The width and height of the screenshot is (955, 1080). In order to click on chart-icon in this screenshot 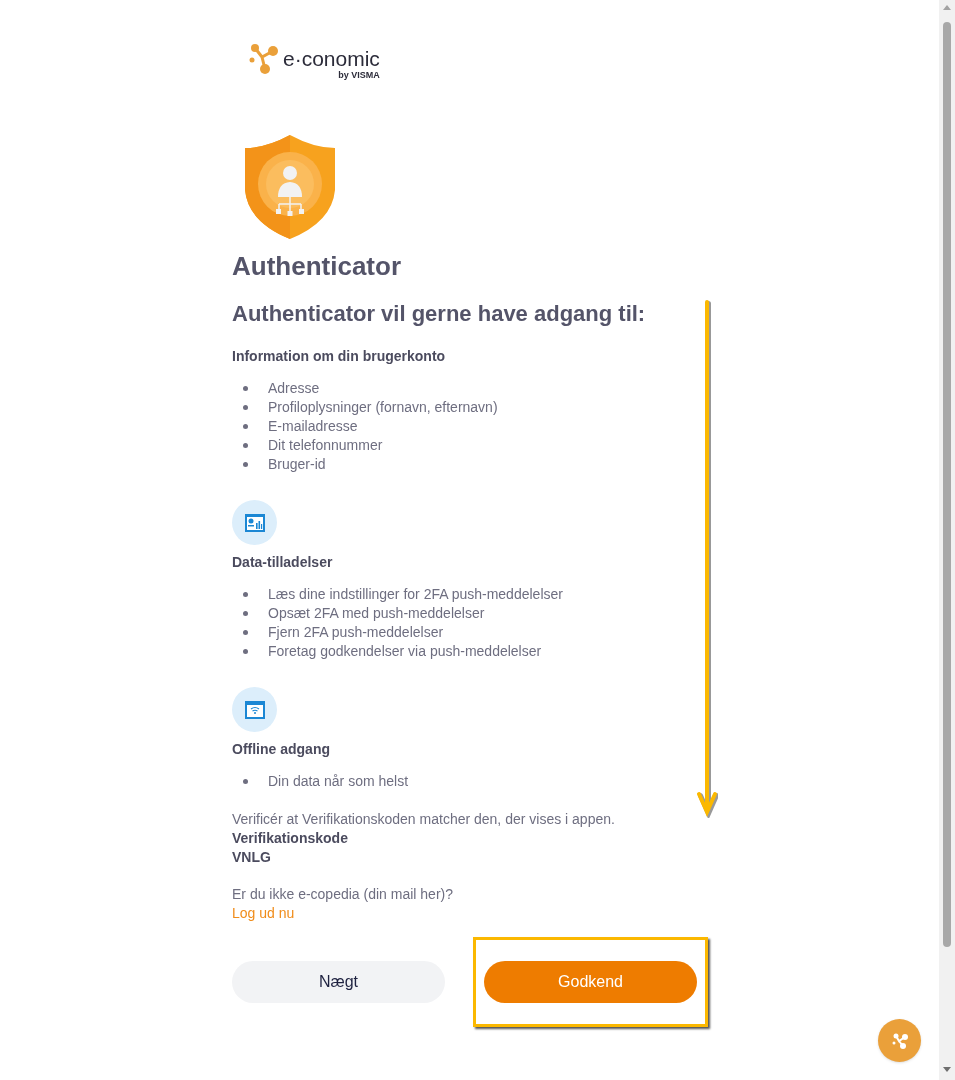, I will do `click(254, 522)`.